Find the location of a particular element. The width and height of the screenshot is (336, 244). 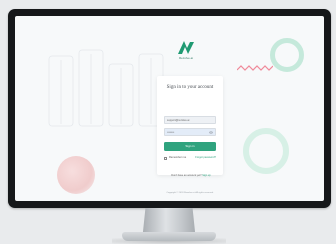

monitor-stand-base is located at coordinates (169, 236).